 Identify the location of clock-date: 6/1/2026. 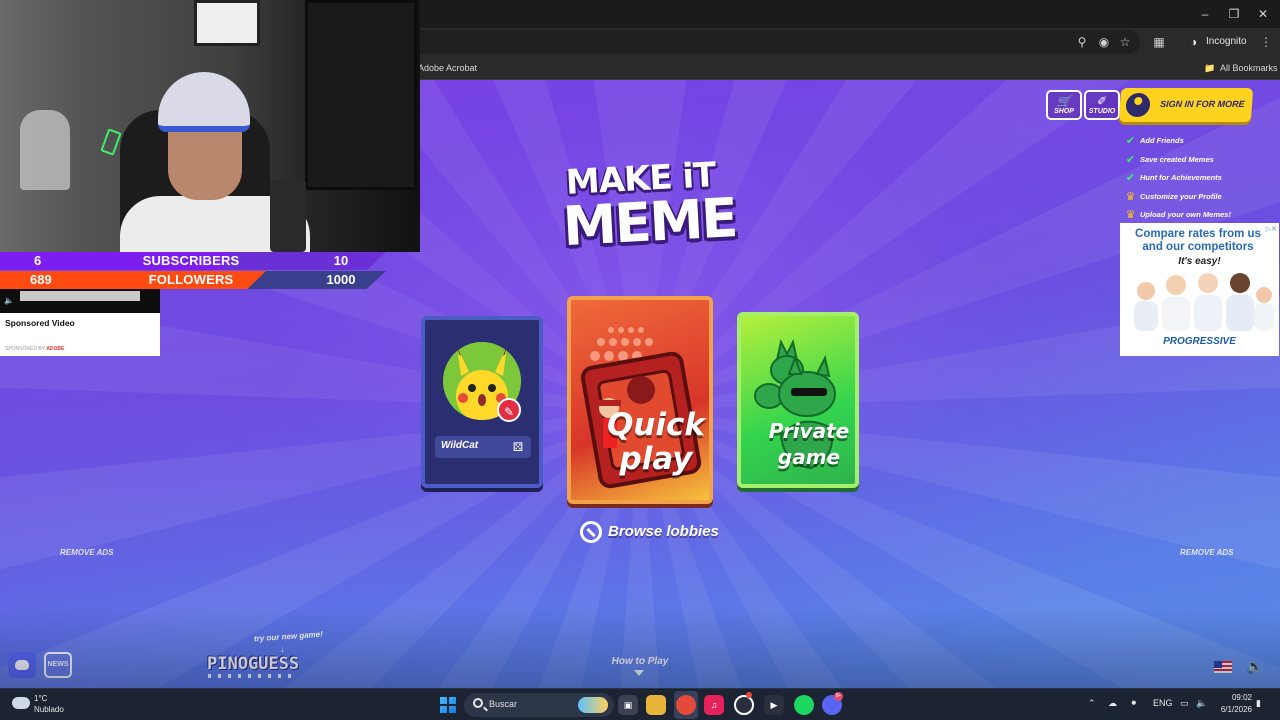
(1232, 709).